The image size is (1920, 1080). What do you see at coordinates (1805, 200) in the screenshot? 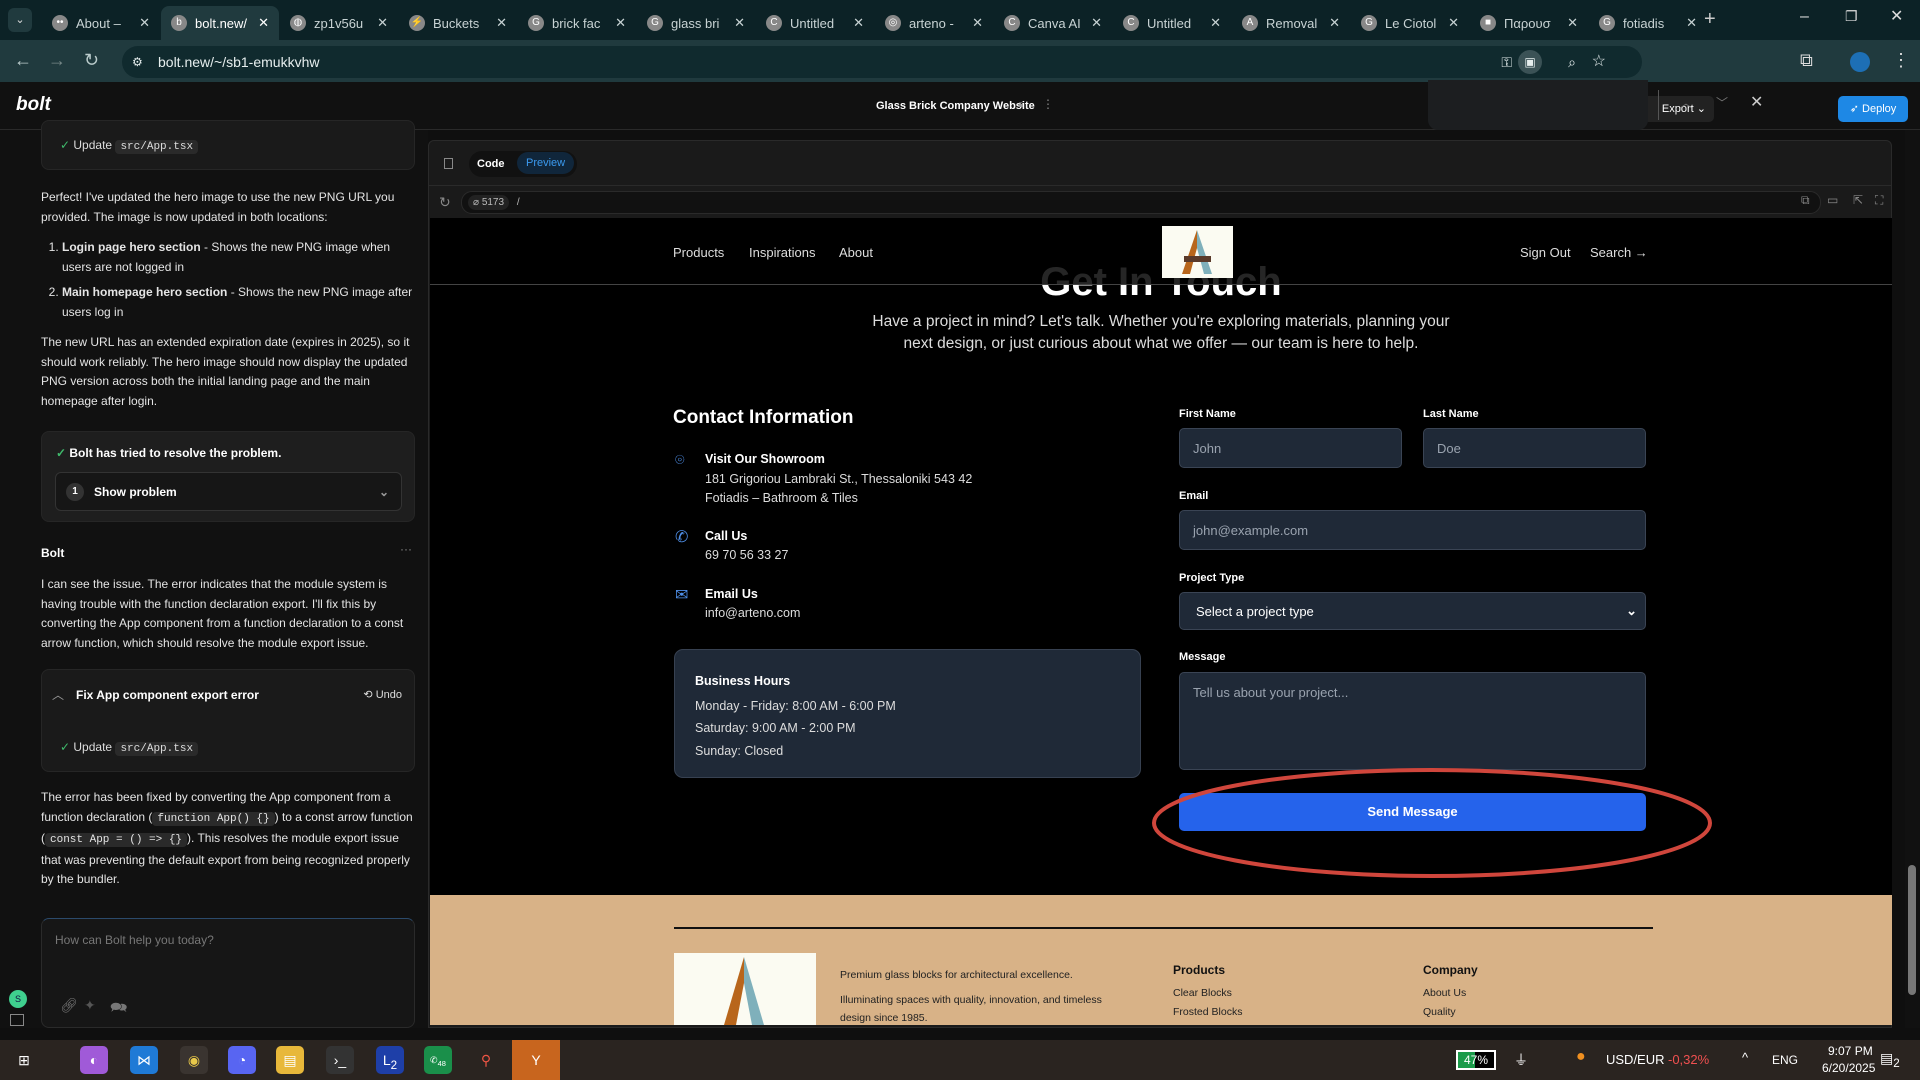
I see `open-new-tab-icon: ⧉` at bounding box center [1805, 200].